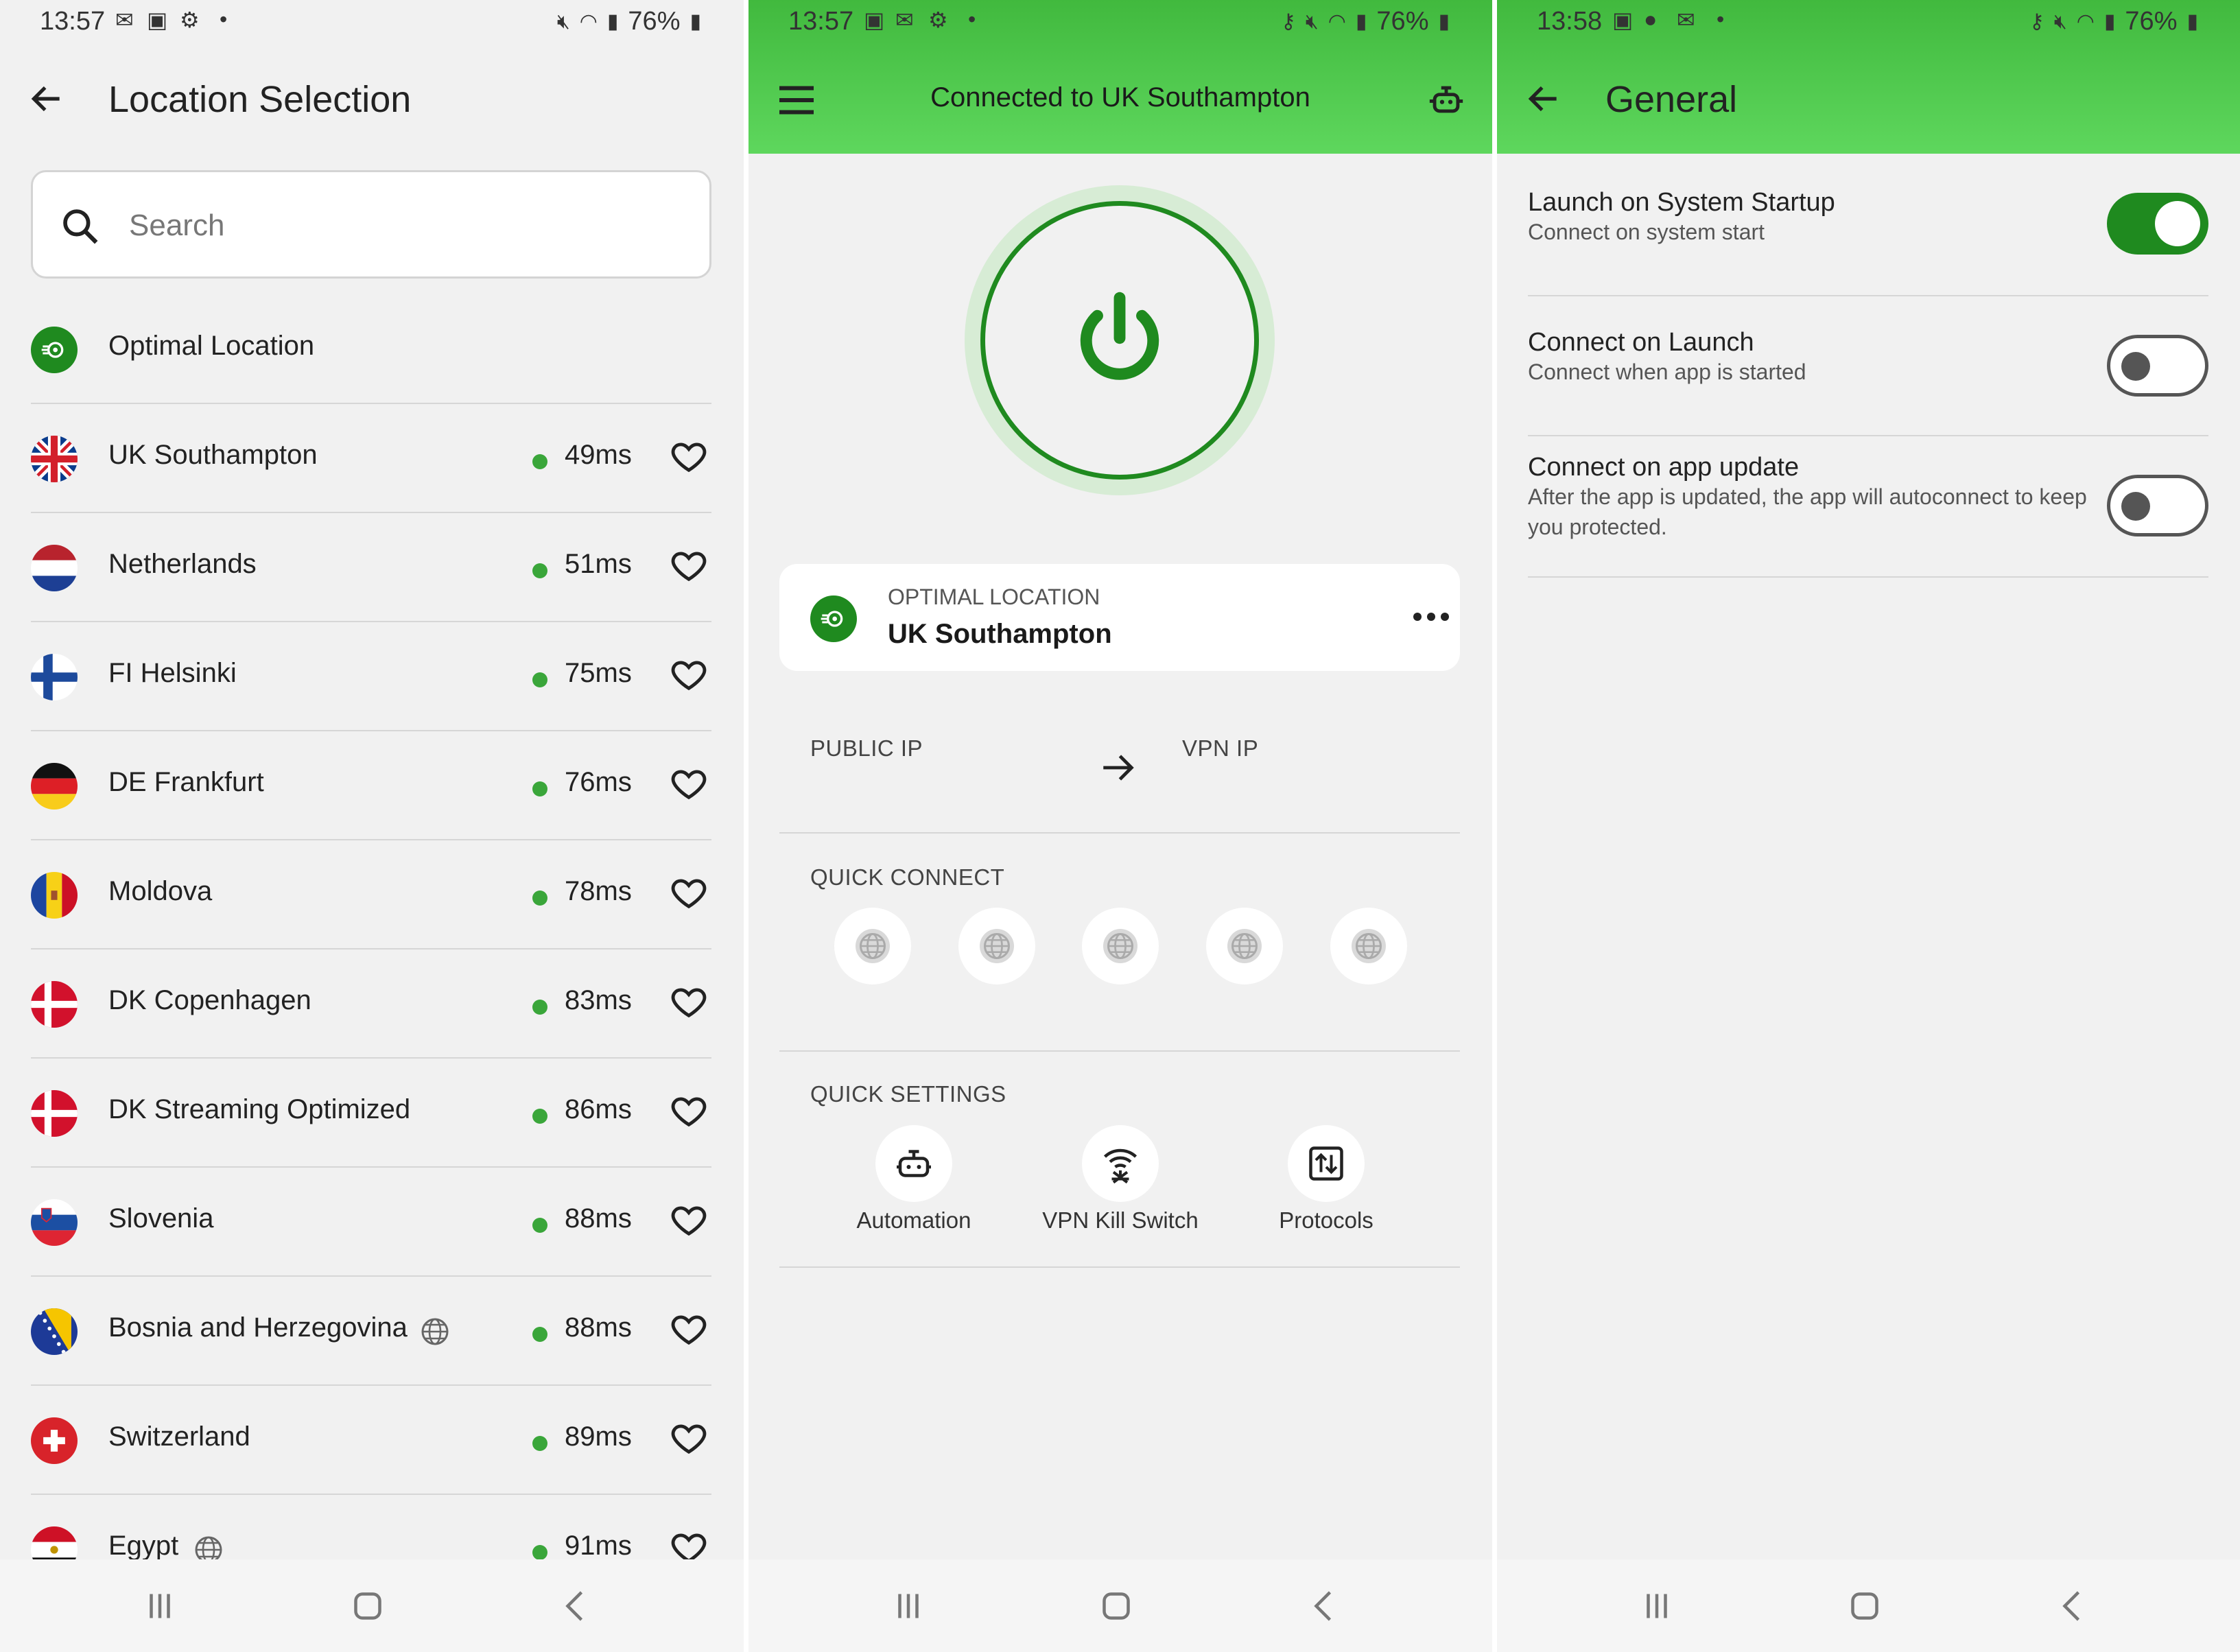 This screenshot has width=2240, height=1652. I want to click on connection-status-title: Connected to UK Southampton, so click(1120, 97).